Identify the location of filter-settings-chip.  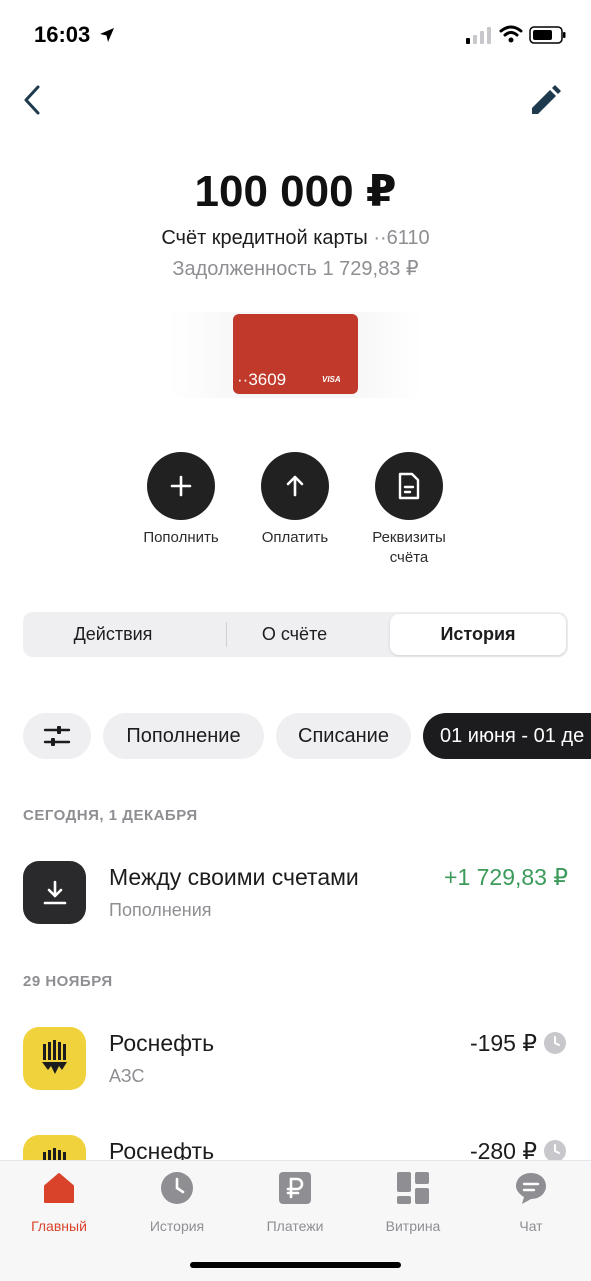
(57, 736).